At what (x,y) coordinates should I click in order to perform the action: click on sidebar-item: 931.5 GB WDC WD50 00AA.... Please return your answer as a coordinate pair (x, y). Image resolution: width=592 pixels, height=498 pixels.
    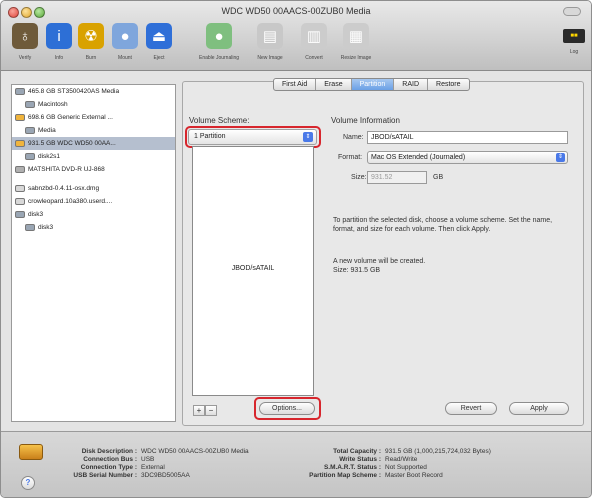
    Looking at the image, I should click on (93, 143).